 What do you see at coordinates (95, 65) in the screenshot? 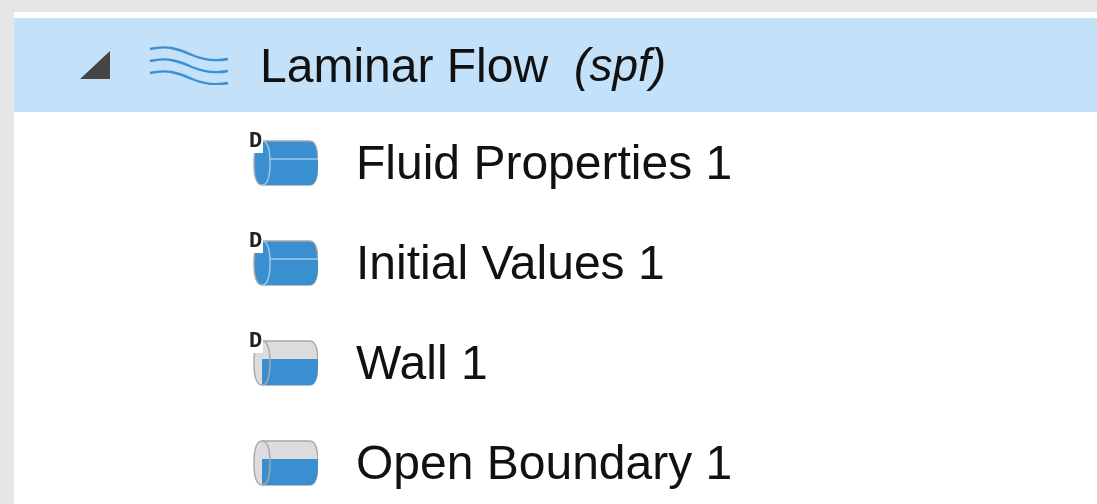
I see `expander-icon` at bounding box center [95, 65].